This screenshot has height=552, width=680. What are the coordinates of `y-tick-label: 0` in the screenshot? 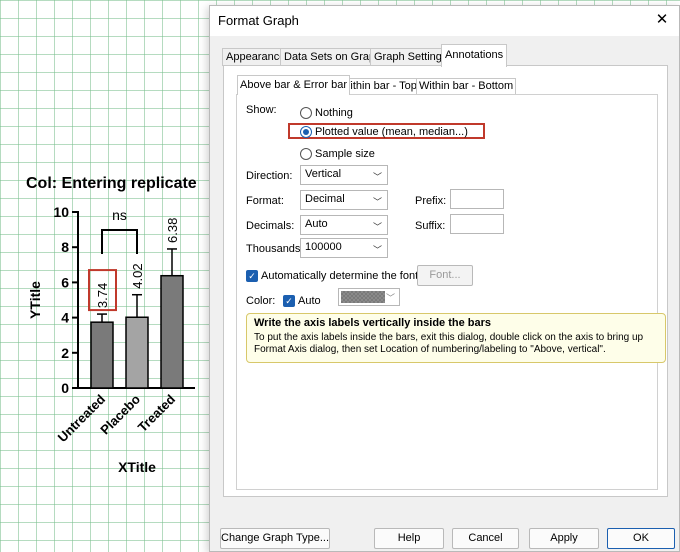 It's located at (65, 388).